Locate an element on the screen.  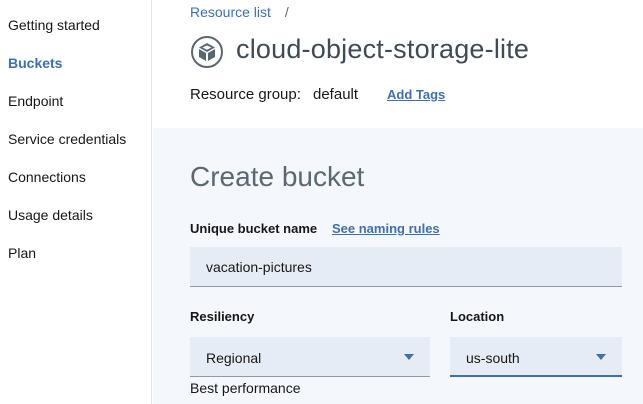
sidebar-item-service-credentials: Service credentials is located at coordinates (67, 139).